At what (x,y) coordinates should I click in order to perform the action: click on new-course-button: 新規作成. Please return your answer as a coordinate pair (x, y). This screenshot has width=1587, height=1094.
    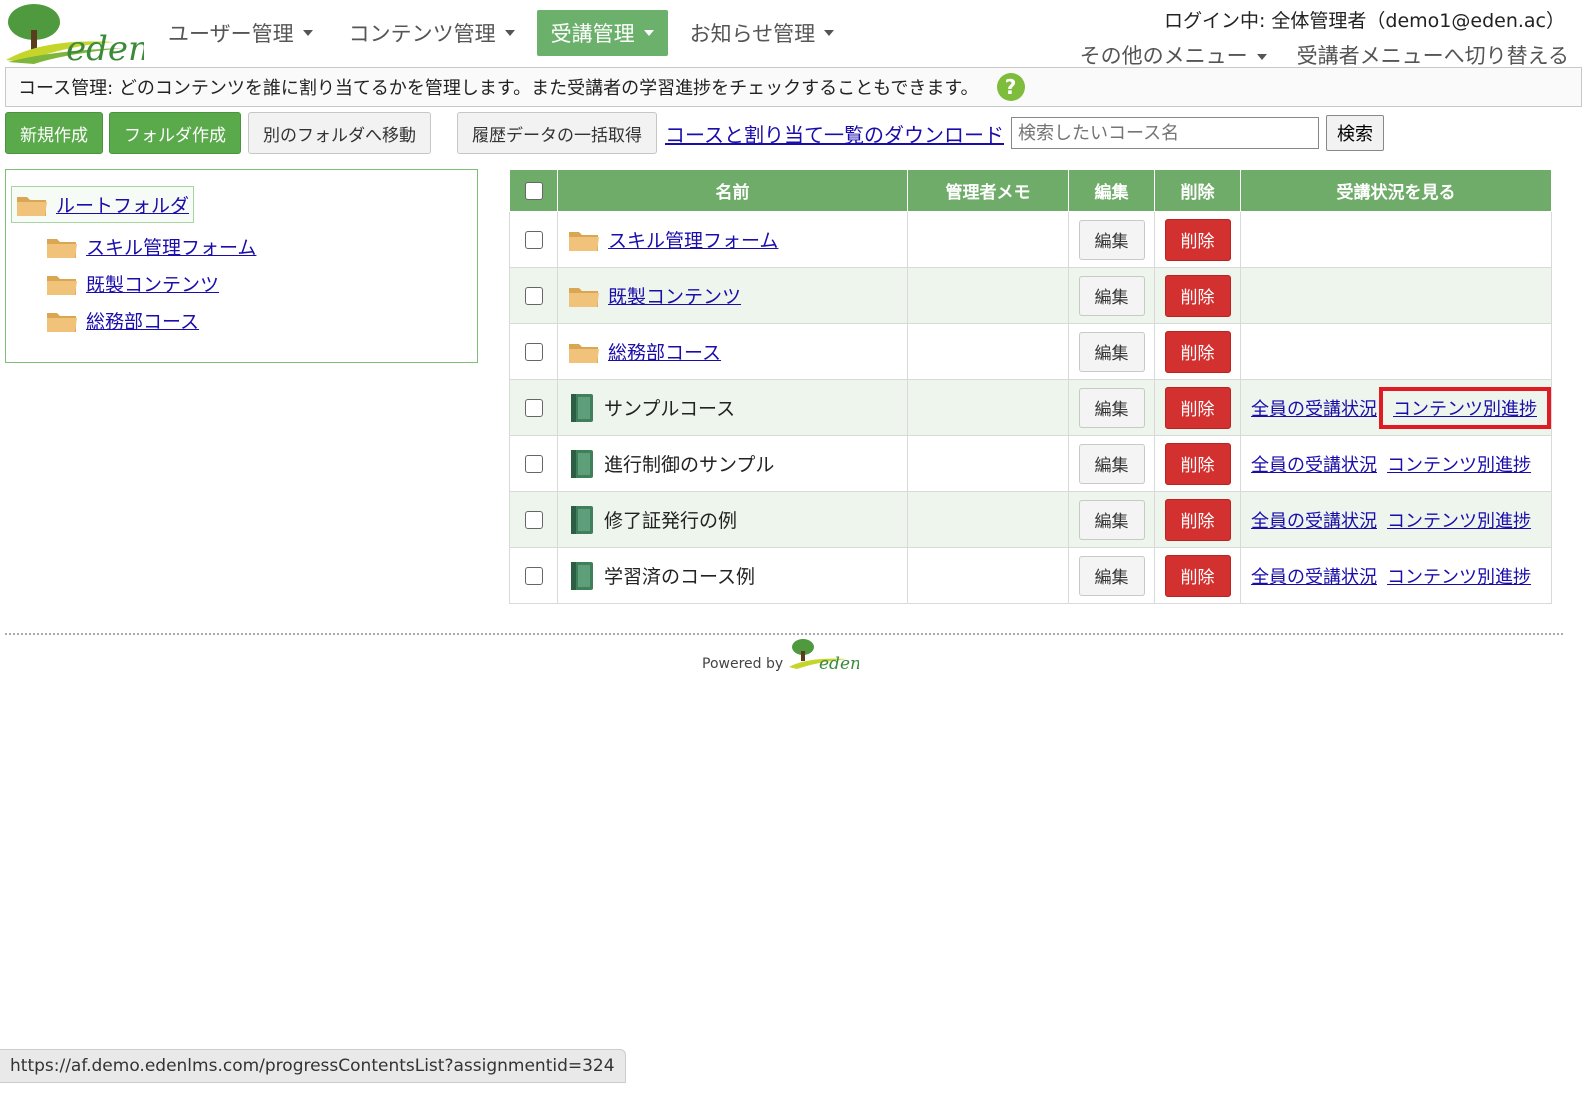
    Looking at the image, I should click on (54, 133).